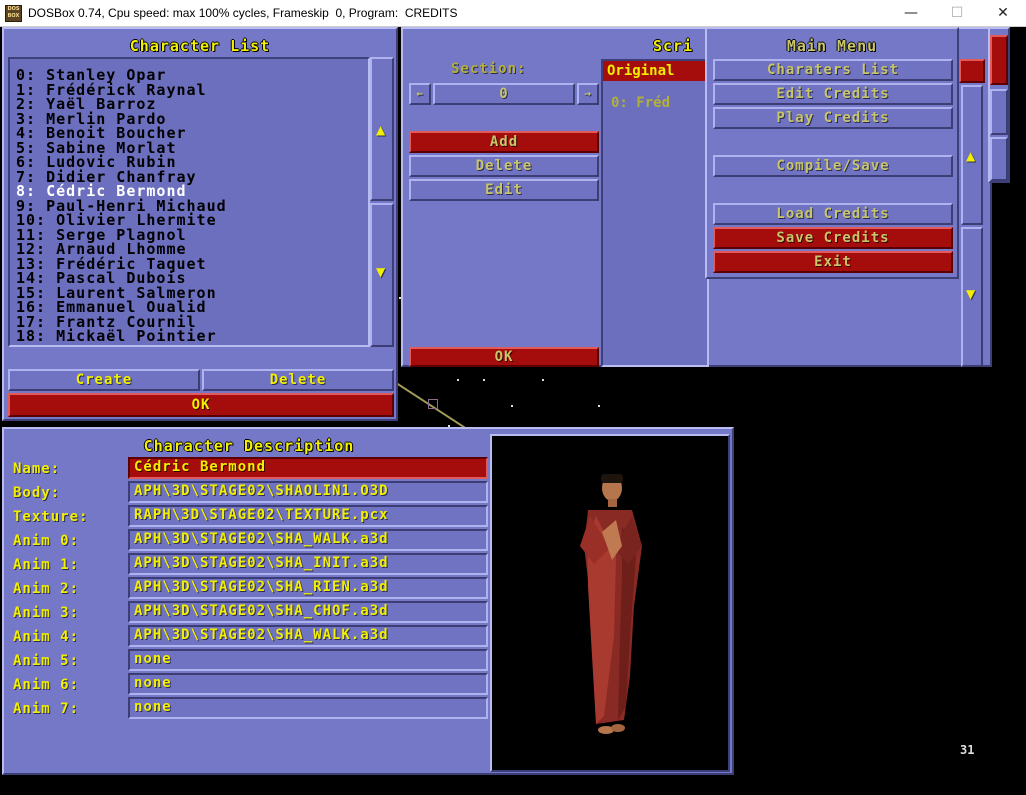 The width and height of the screenshot is (1026, 795). I want to click on texture-field: RAPH\3D\STAGE02\TEXTURE.pcx, so click(308, 516).